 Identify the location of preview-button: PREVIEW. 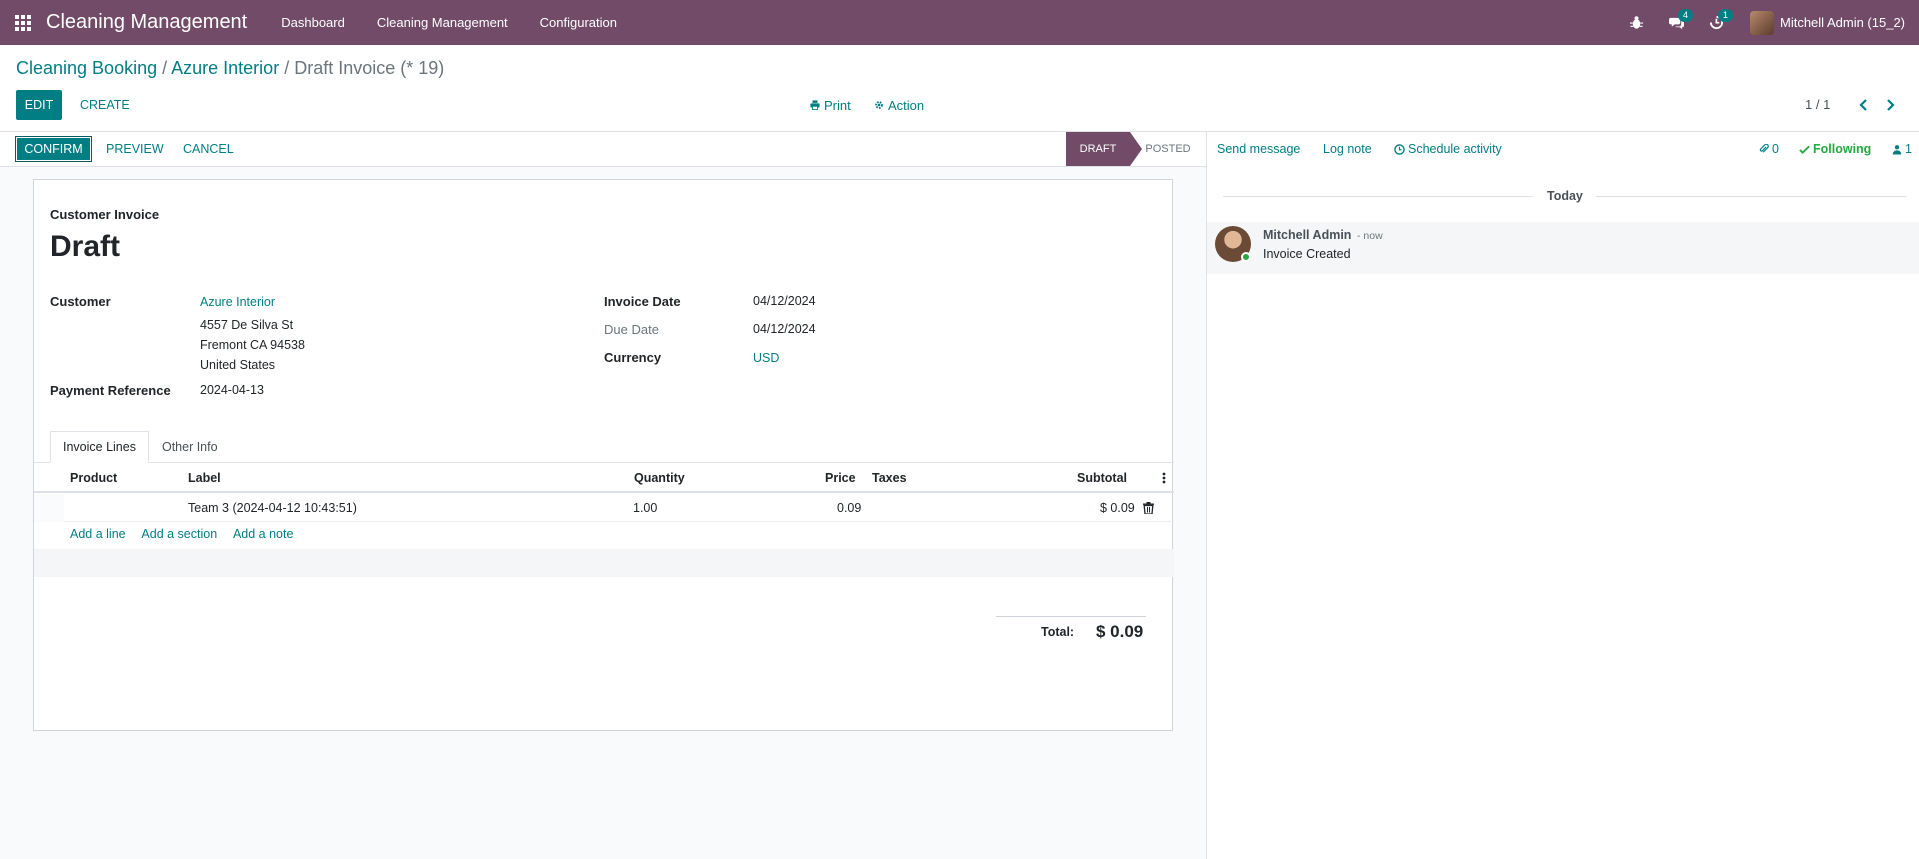
(135, 149).